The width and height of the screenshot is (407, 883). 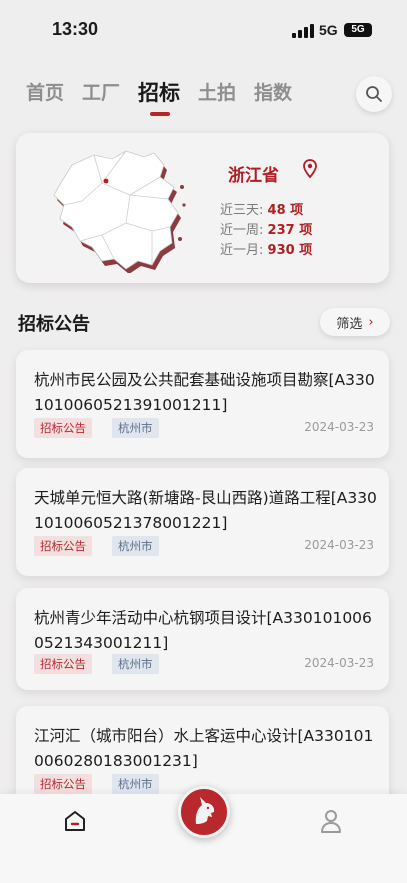 What do you see at coordinates (328, 30) in the screenshot?
I see `network-label: 5G` at bounding box center [328, 30].